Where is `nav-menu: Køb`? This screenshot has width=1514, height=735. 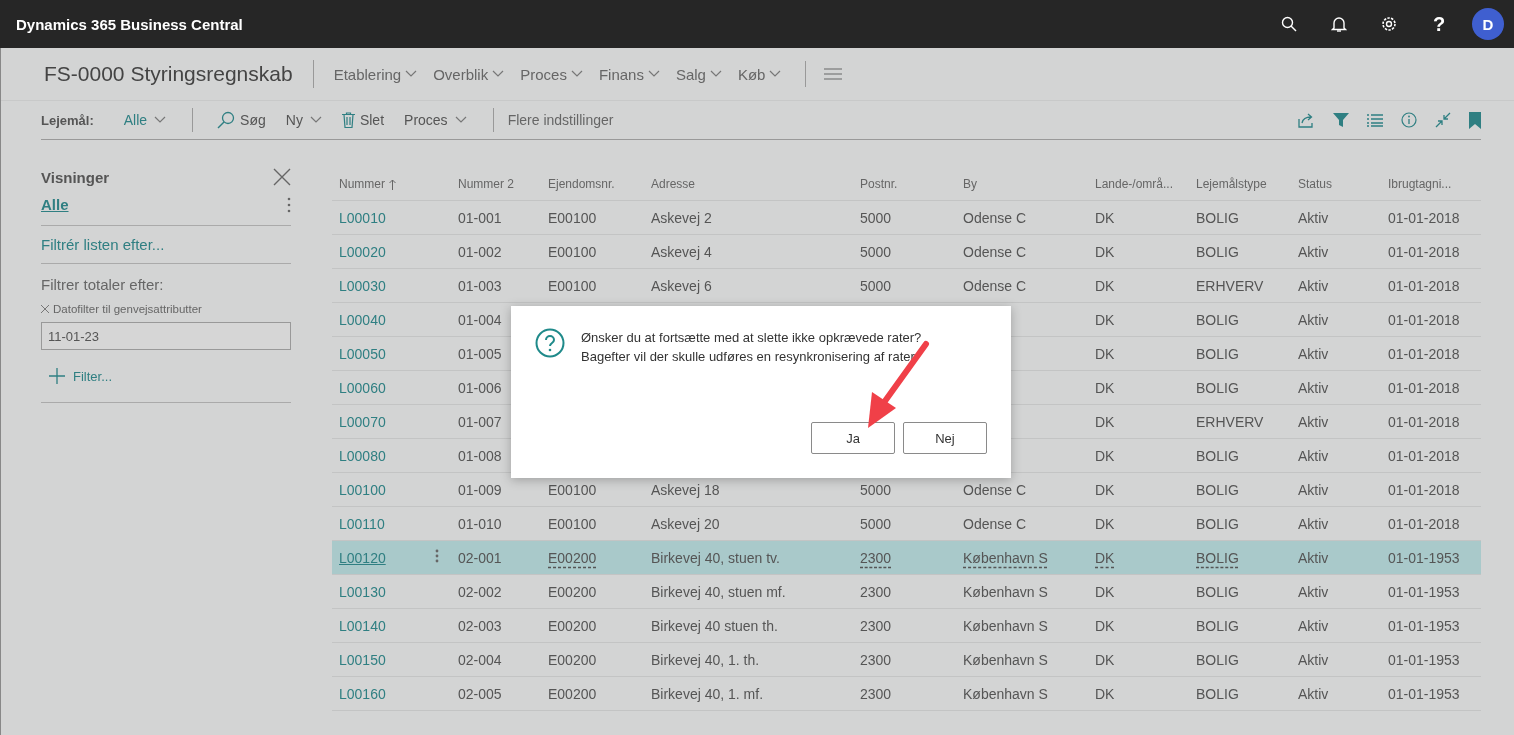
nav-menu: Køb is located at coordinates (759, 74).